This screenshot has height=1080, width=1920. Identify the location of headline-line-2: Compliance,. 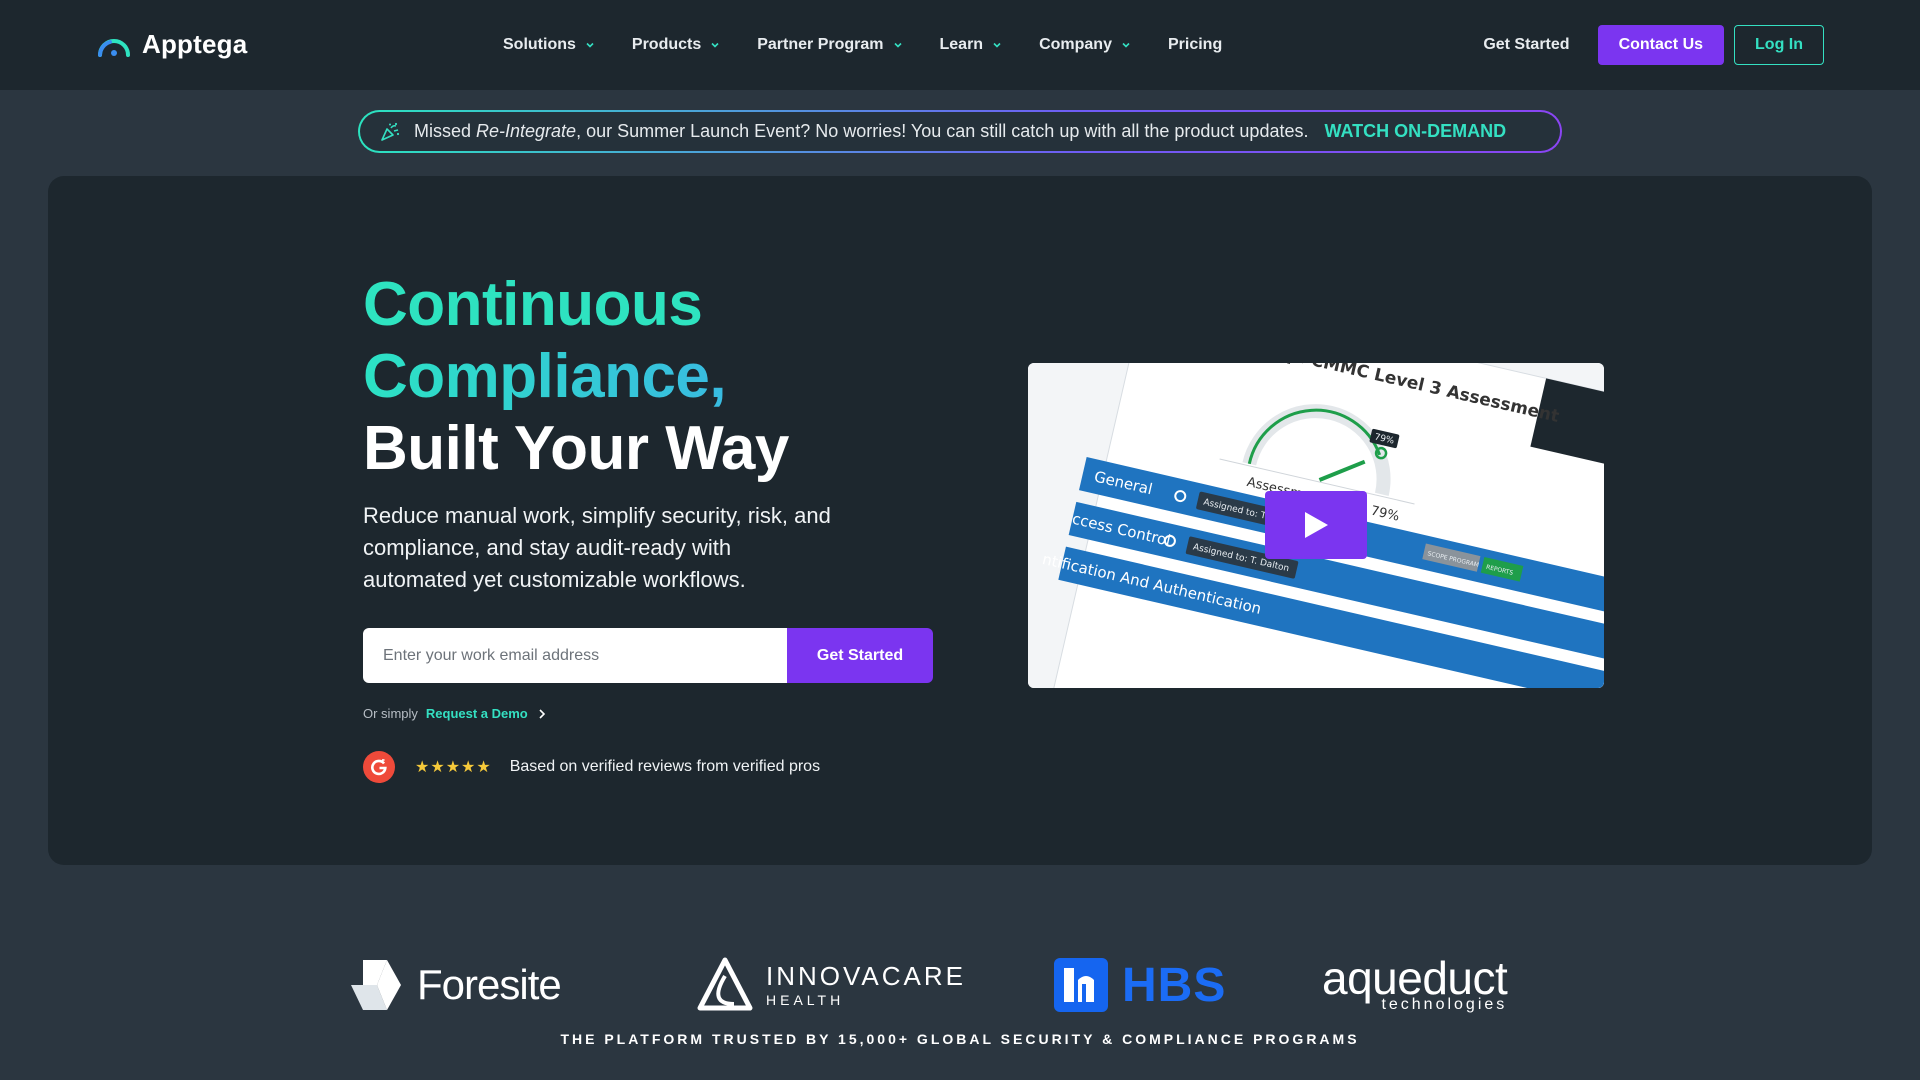
(576, 377).